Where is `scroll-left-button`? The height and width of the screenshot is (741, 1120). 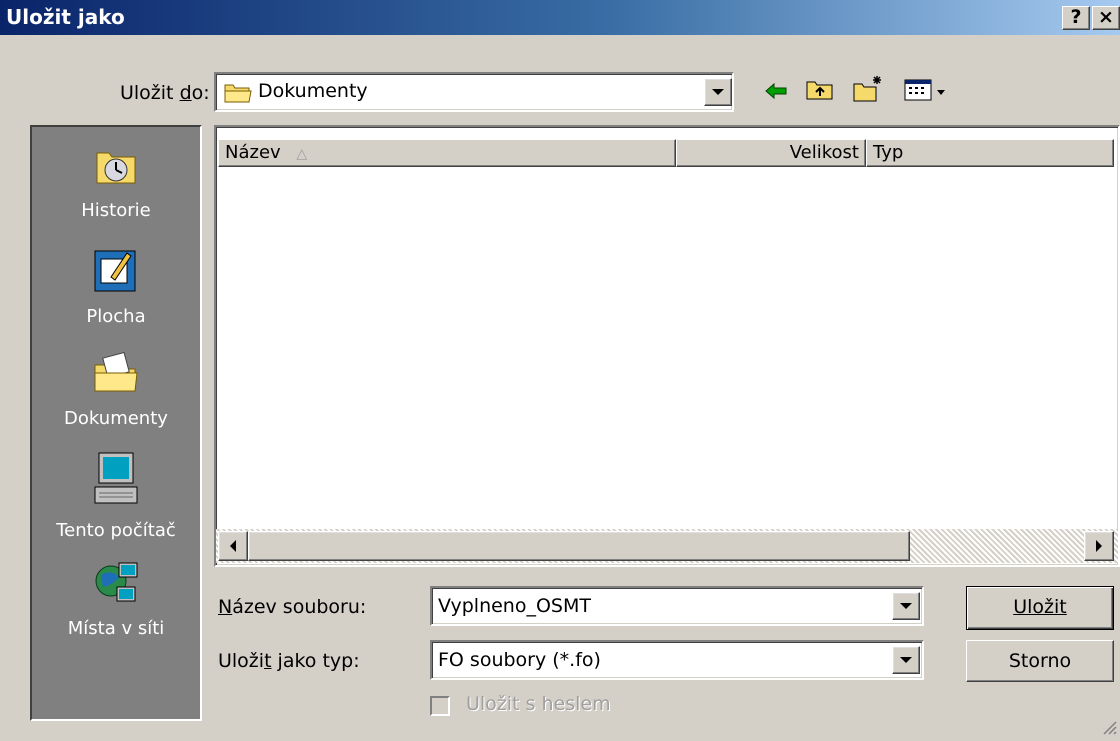 scroll-left-button is located at coordinates (233, 546).